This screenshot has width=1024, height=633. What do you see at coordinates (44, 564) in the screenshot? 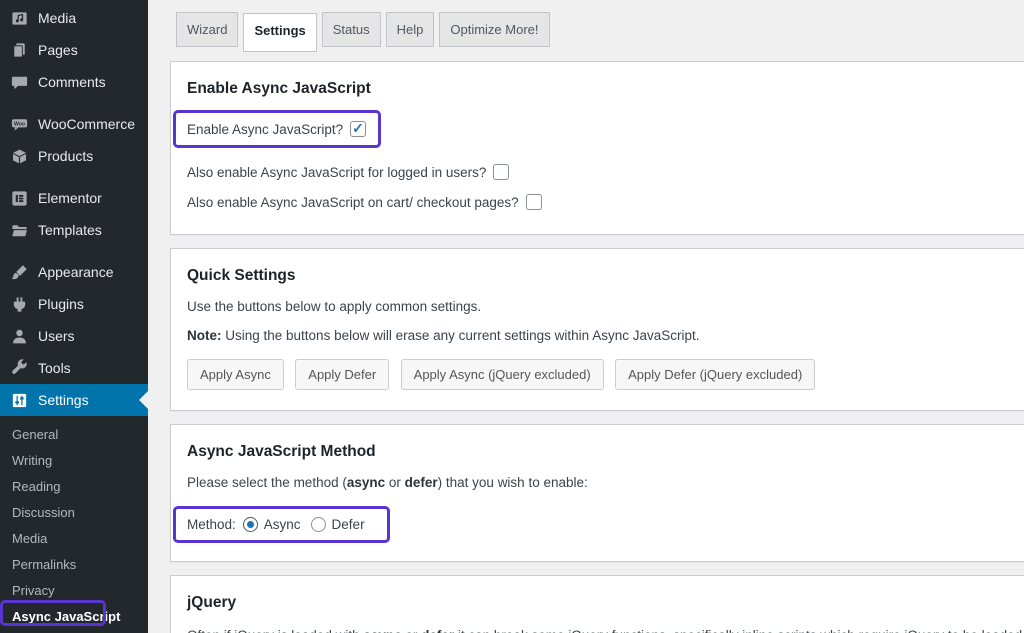
I see `submenu-item-label: Permalinks` at bounding box center [44, 564].